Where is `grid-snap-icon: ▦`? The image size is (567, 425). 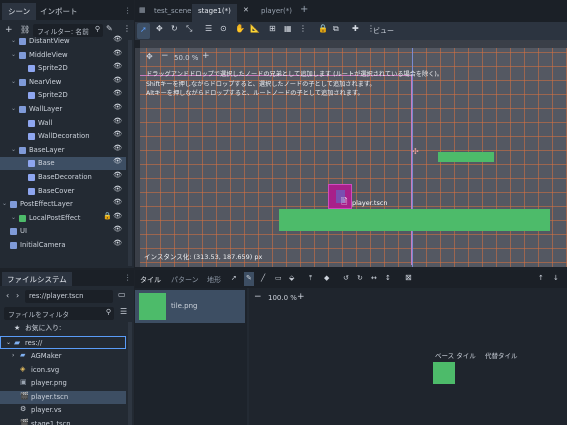 grid-snap-icon: ▦ is located at coordinates (288, 29).